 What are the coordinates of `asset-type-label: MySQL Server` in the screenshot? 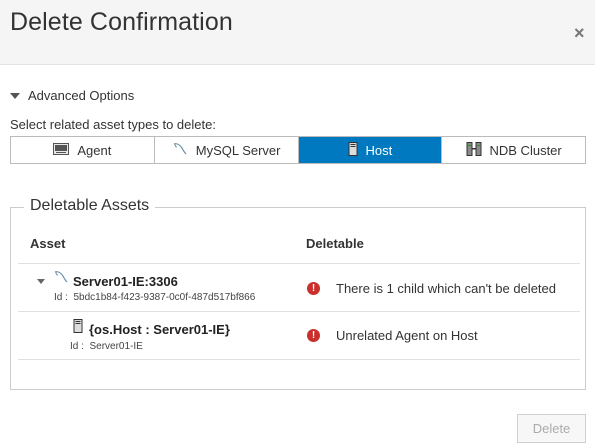 It's located at (238, 150).